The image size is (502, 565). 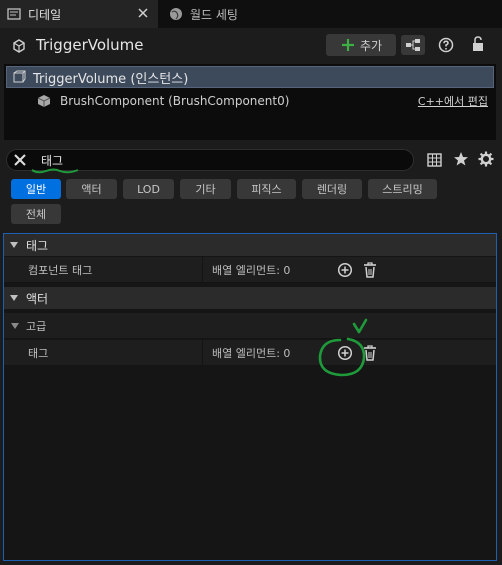 What do you see at coordinates (19, 77) in the screenshot?
I see `volume-icon` at bounding box center [19, 77].